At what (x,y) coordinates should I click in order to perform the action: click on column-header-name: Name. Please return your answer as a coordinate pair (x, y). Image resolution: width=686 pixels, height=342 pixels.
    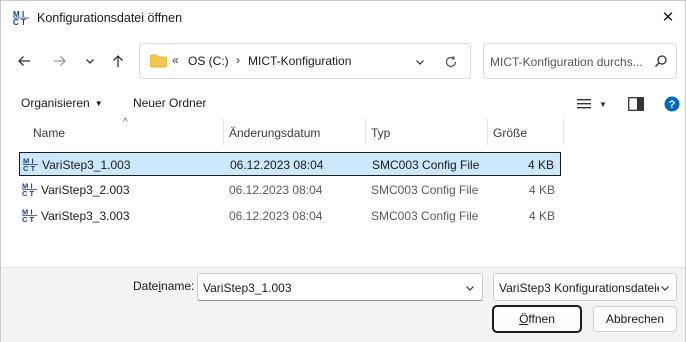
    Looking at the image, I should click on (127, 132).